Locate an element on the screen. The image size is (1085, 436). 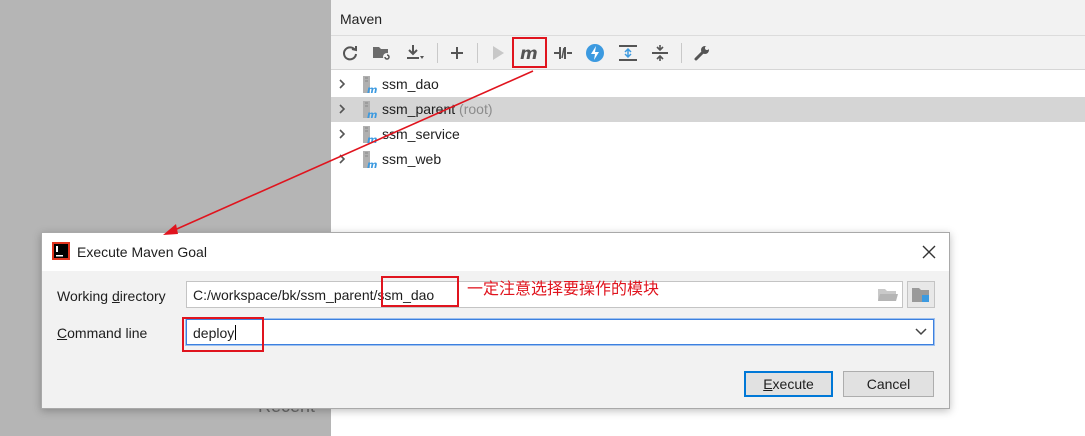
download-icon is located at coordinates (415, 53).